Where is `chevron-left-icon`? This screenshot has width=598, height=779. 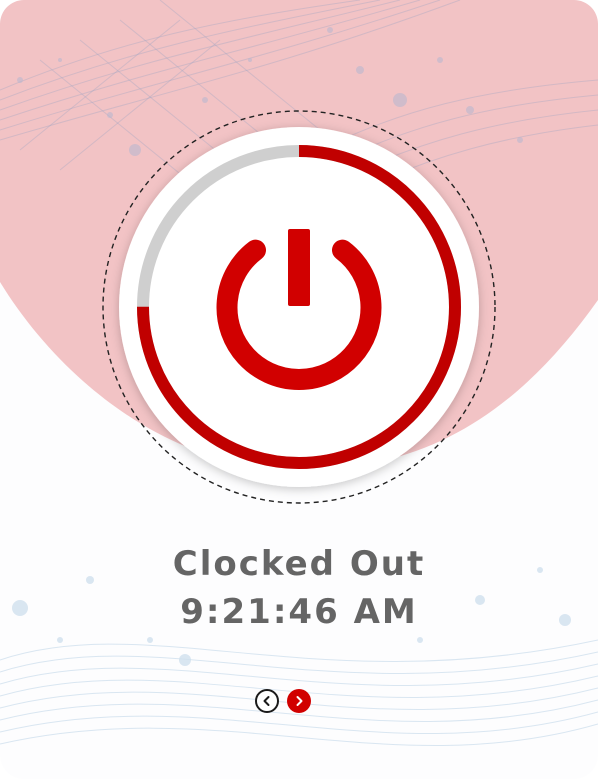 chevron-left-icon is located at coordinates (266, 701).